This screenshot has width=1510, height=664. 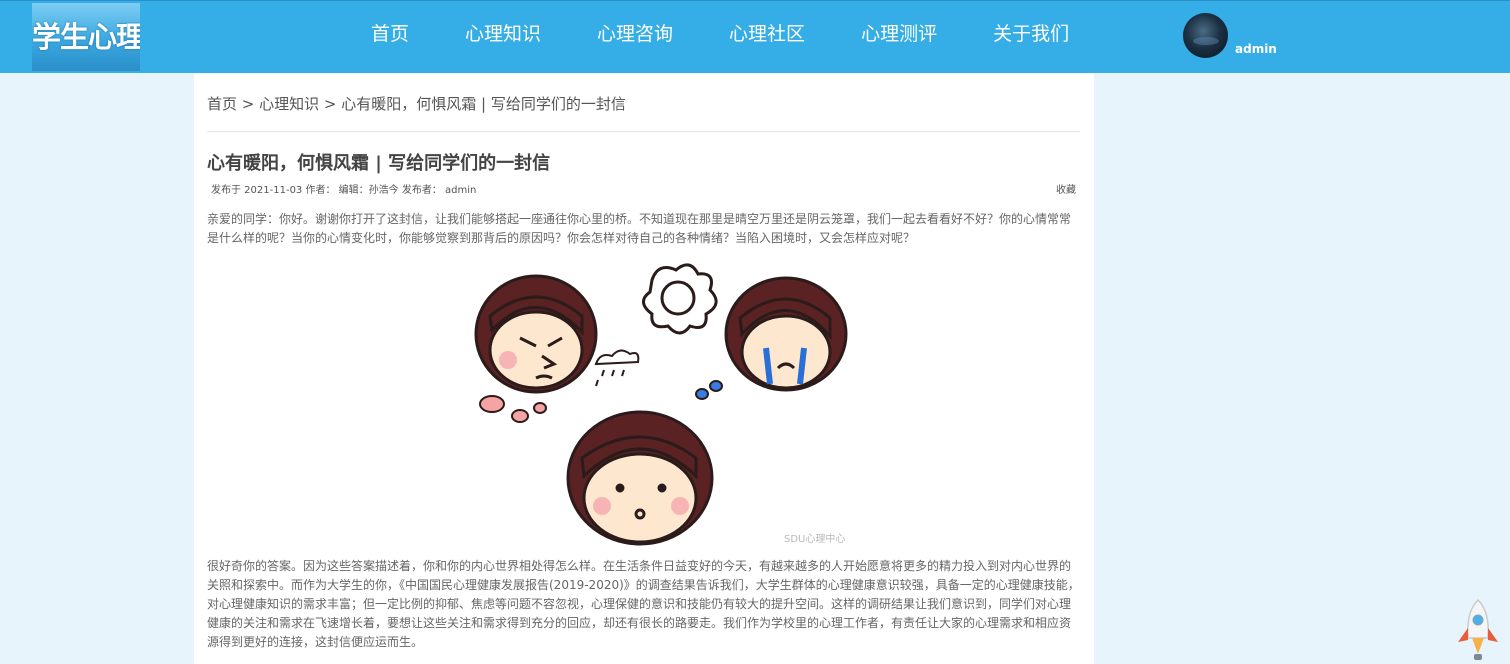 What do you see at coordinates (1066, 188) in the screenshot?
I see `favorite-button: 收藏` at bounding box center [1066, 188].